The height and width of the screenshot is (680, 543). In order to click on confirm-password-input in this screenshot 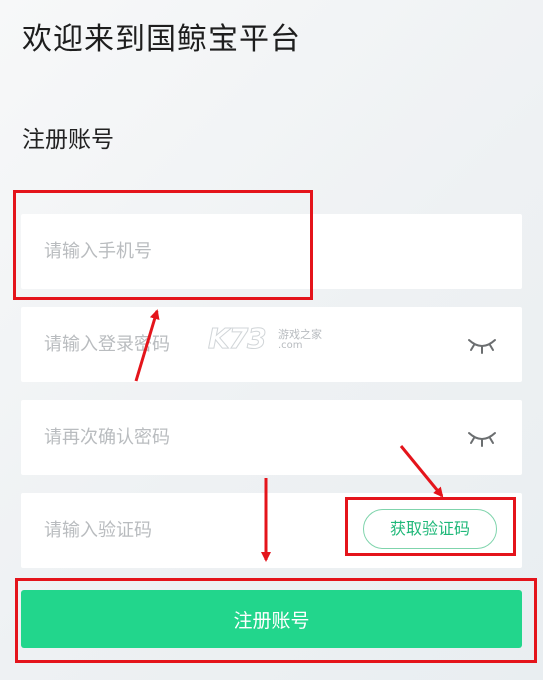, I will do `click(271, 437)`.